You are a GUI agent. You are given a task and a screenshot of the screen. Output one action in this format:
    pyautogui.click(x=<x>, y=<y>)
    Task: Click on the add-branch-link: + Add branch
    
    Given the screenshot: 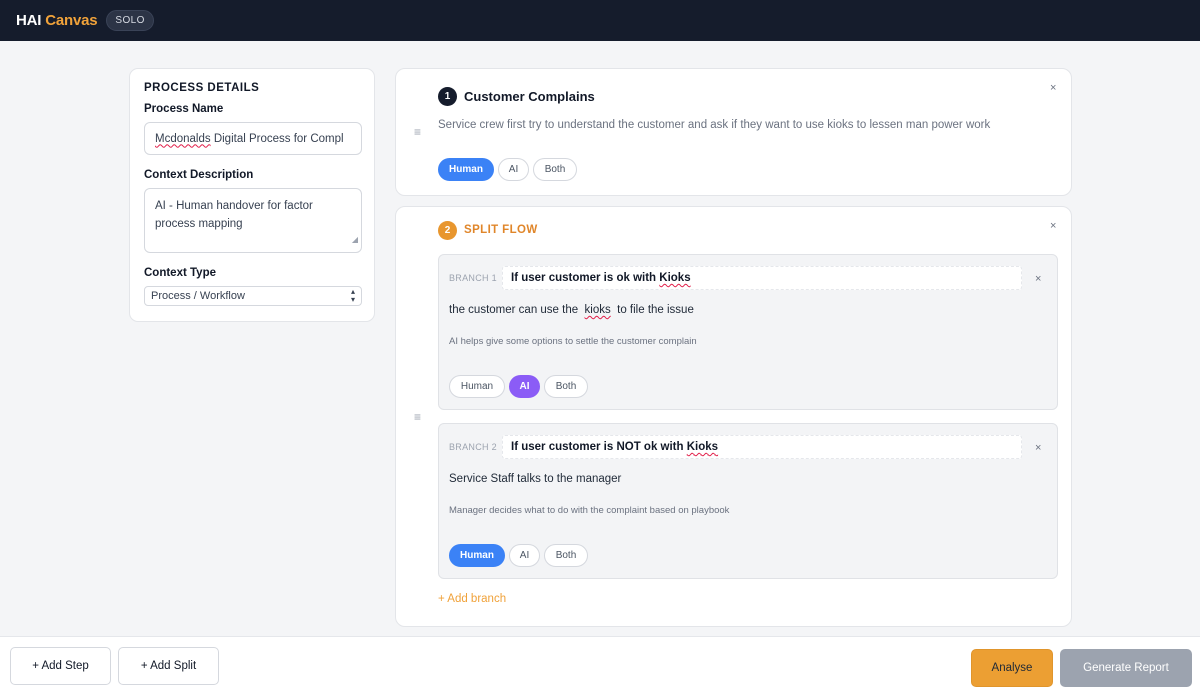 What is the action you would take?
    pyautogui.click(x=472, y=599)
    